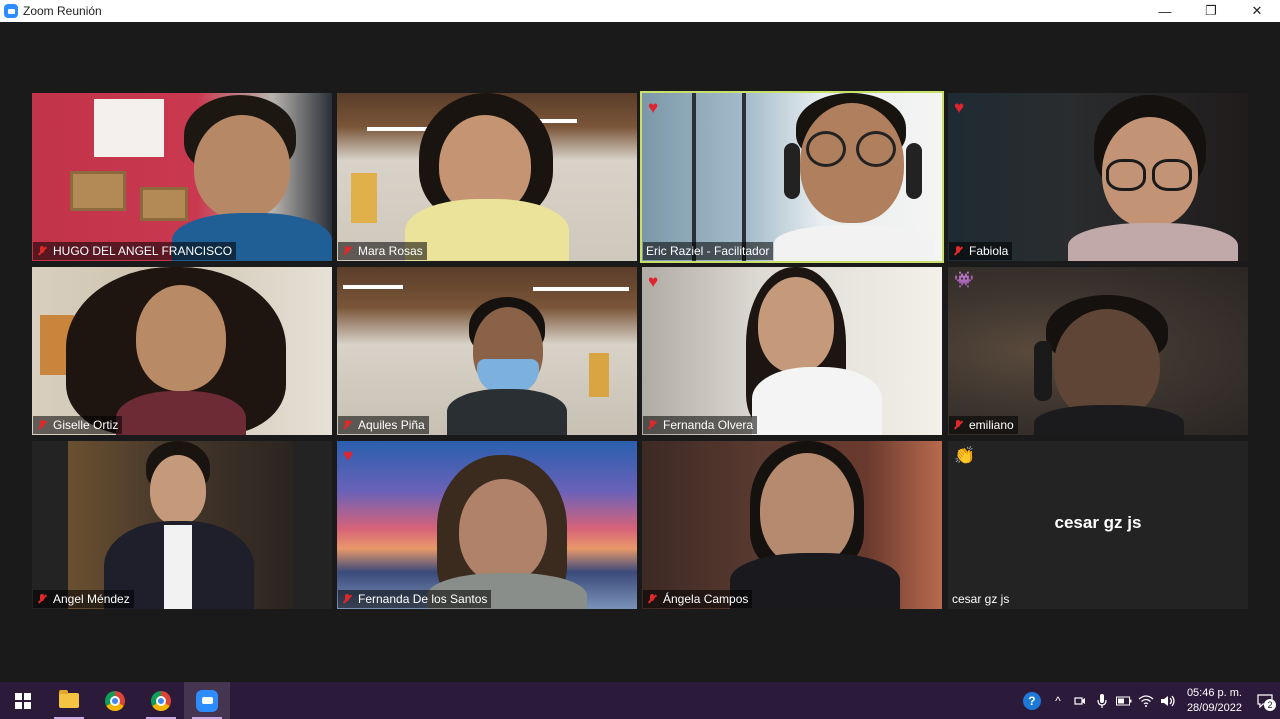 Image resolution: width=1280 pixels, height=719 pixels. Describe the element at coordinates (1214, 707) in the screenshot. I see `clock-date: 28/09/2022` at that location.